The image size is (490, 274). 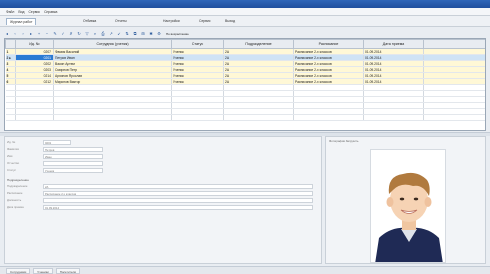 What do you see at coordinates (121, 21) in the screenshot?
I see `tab-reports: Отчеты` at bounding box center [121, 21].